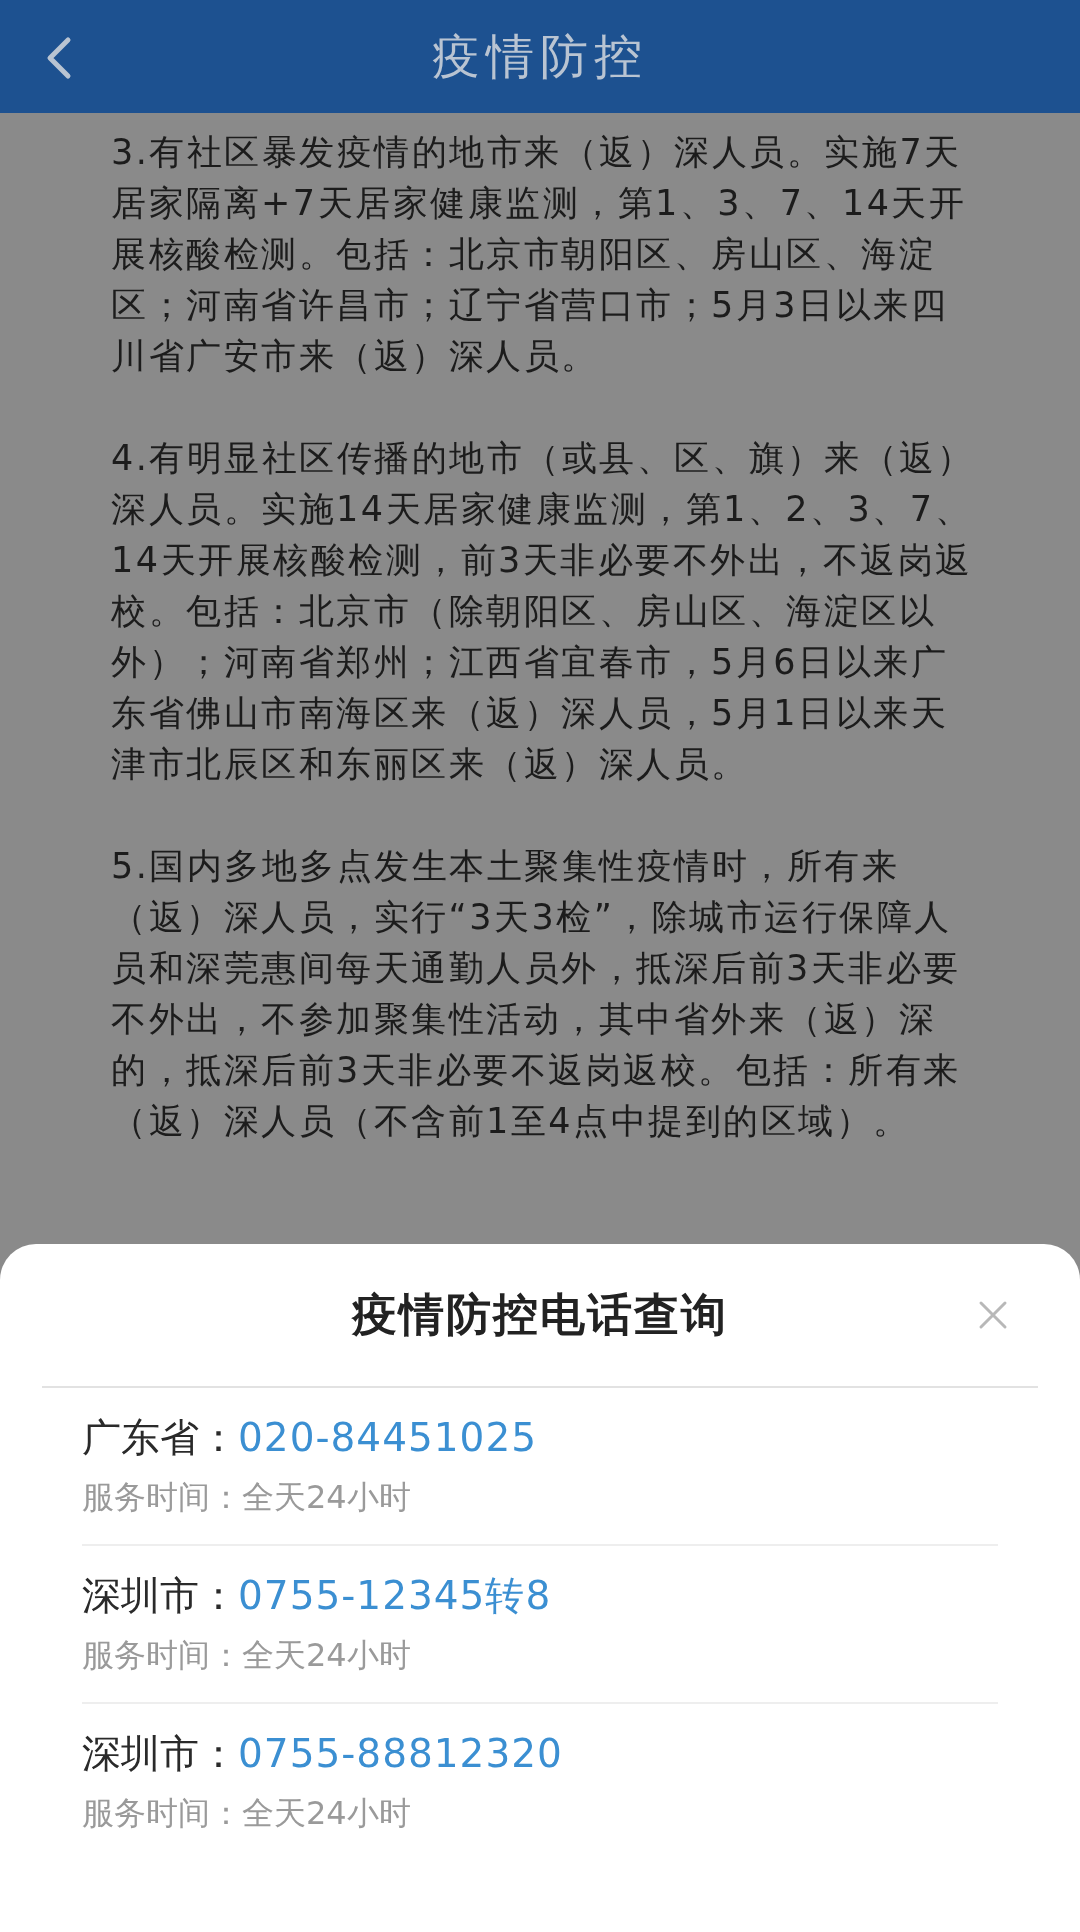  I want to click on sheet-title: 疫情防控电话查询, so click(540, 1315).